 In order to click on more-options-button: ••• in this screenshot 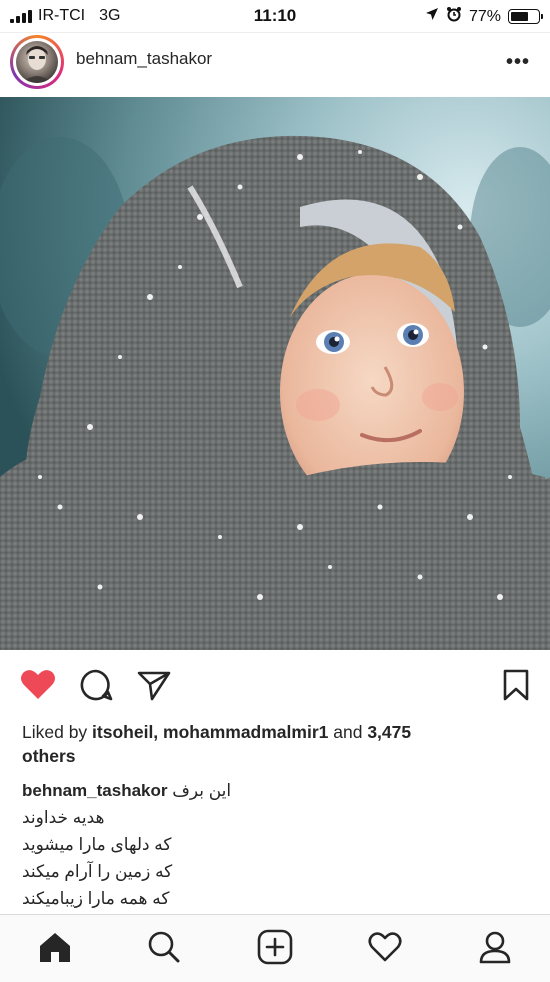, I will do `click(518, 62)`.